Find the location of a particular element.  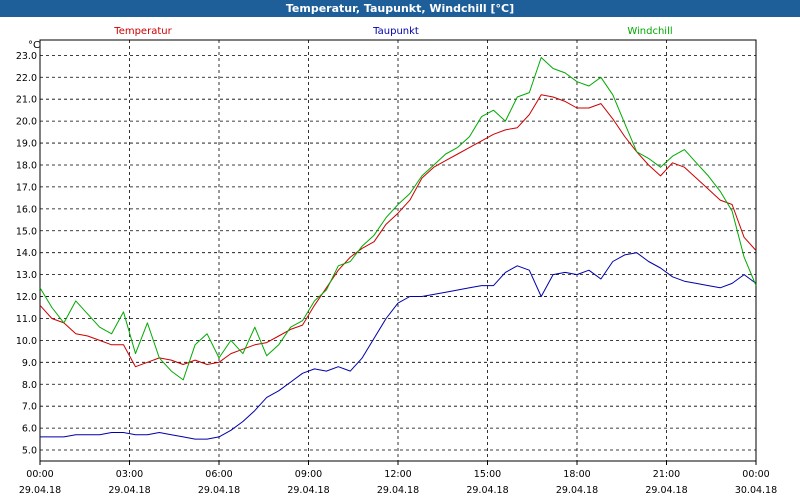

x-tick-time-label: 21:00 is located at coordinates (666, 474).